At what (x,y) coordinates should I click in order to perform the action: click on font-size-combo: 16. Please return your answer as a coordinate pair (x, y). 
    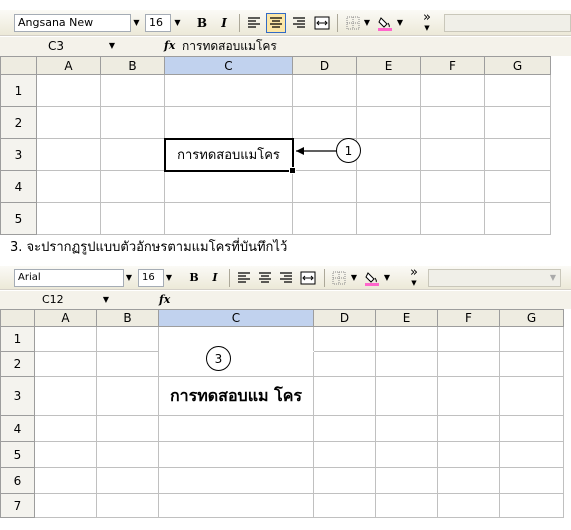
    Looking at the image, I should click on (158, 23).